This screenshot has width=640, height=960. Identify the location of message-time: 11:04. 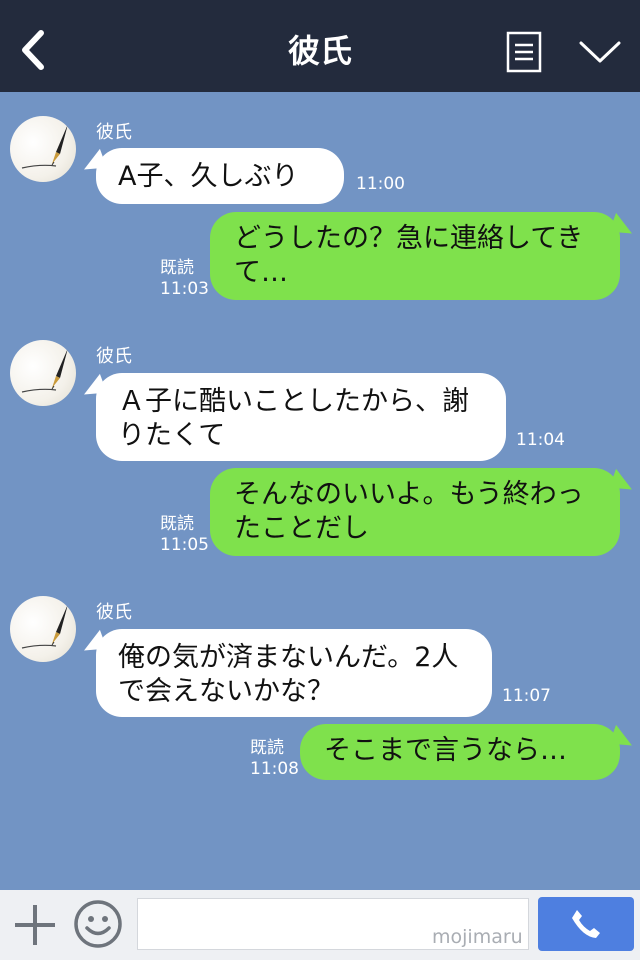
(540, 440).